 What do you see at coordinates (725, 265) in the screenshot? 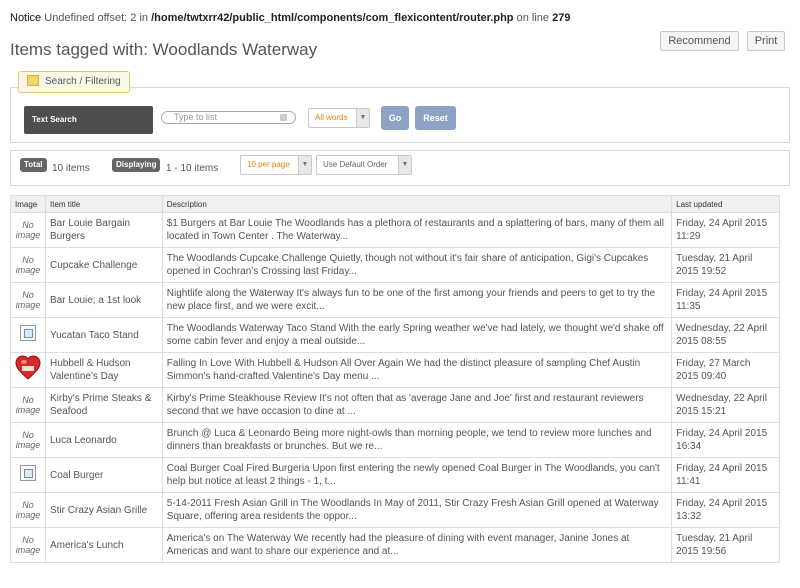
I see `item-date: Tuesday, 21 April 2015 19:52` at bounding box center [725, 265].